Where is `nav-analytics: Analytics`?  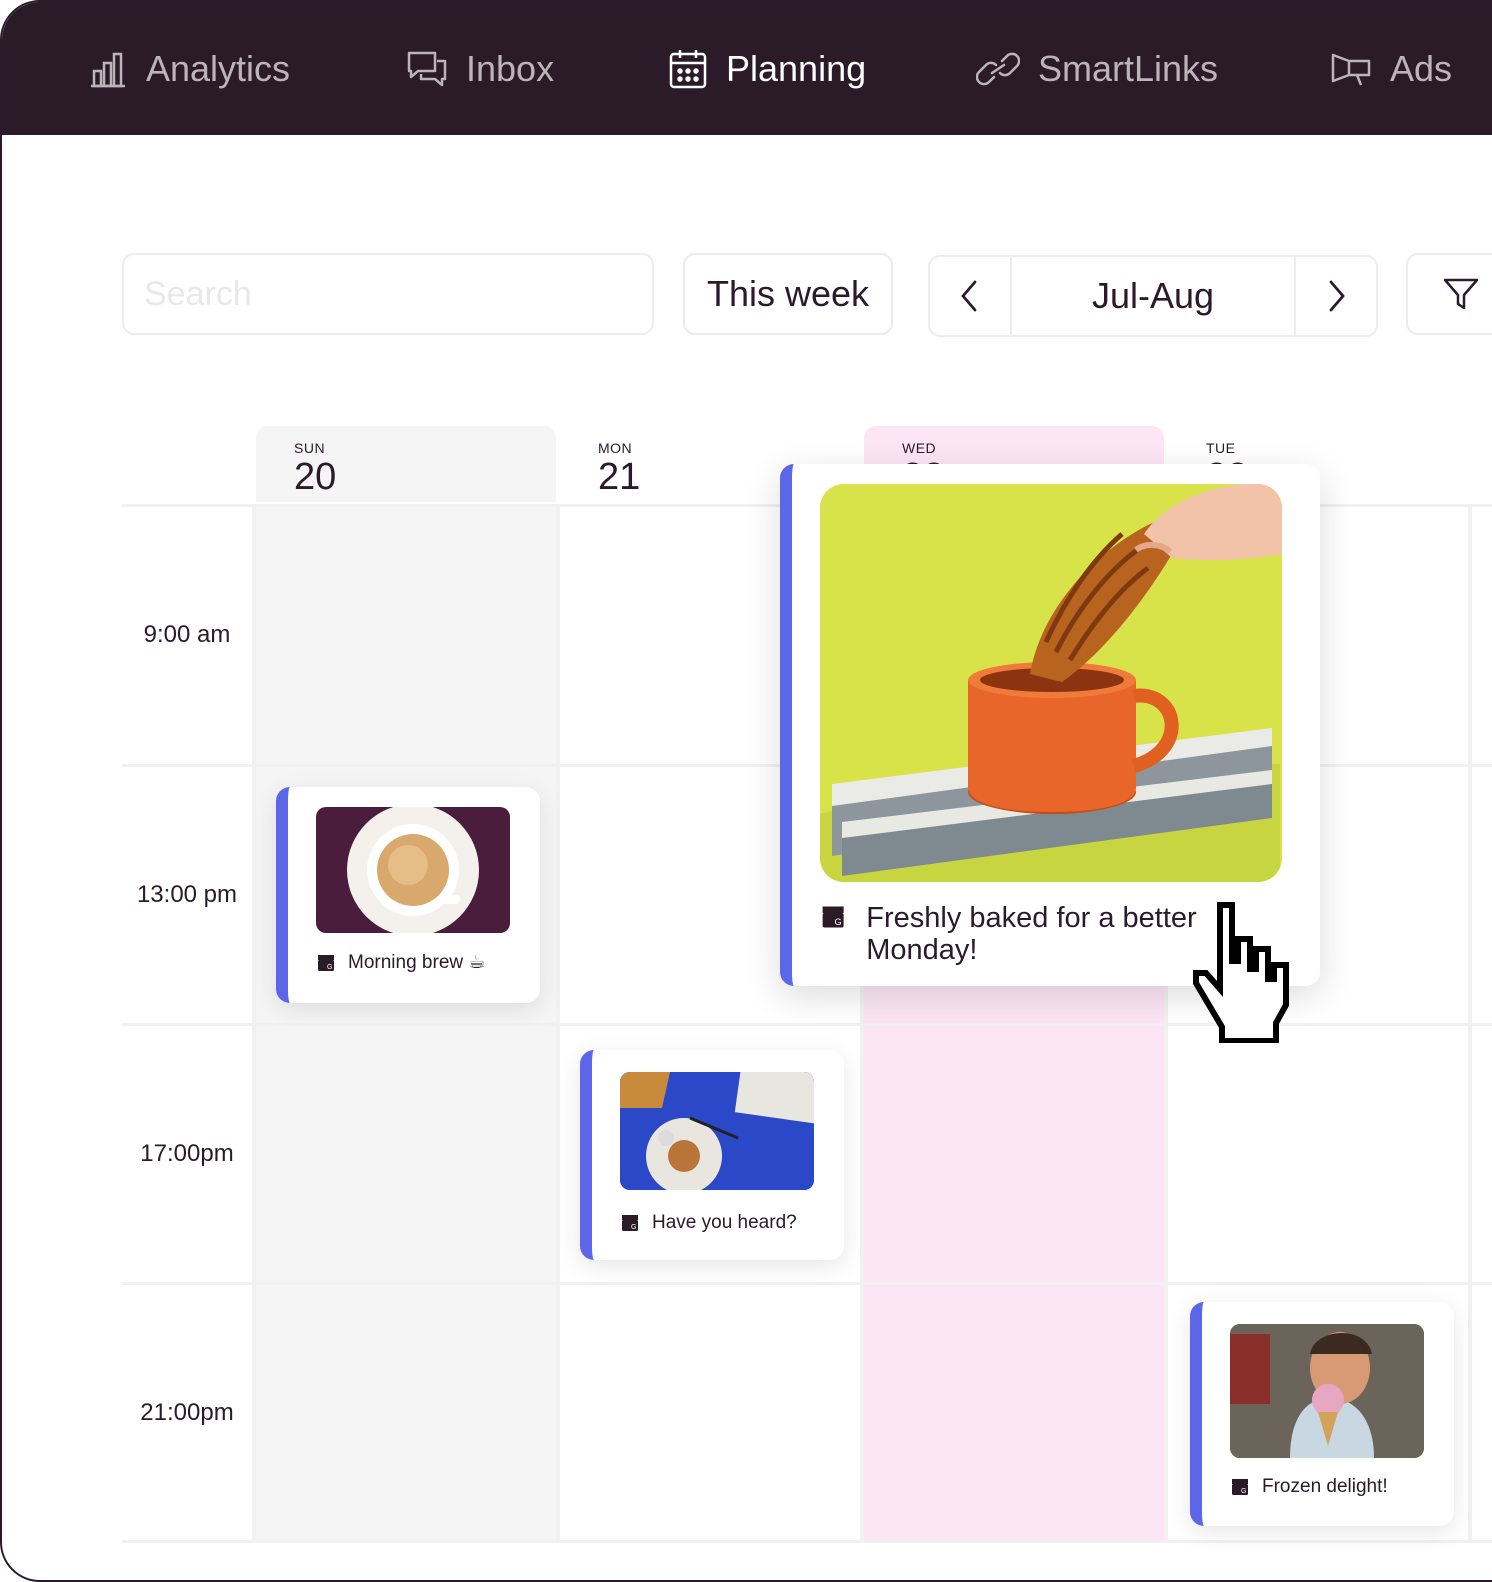
nav-analytics: Analytics is located at coordinates (189, 68).